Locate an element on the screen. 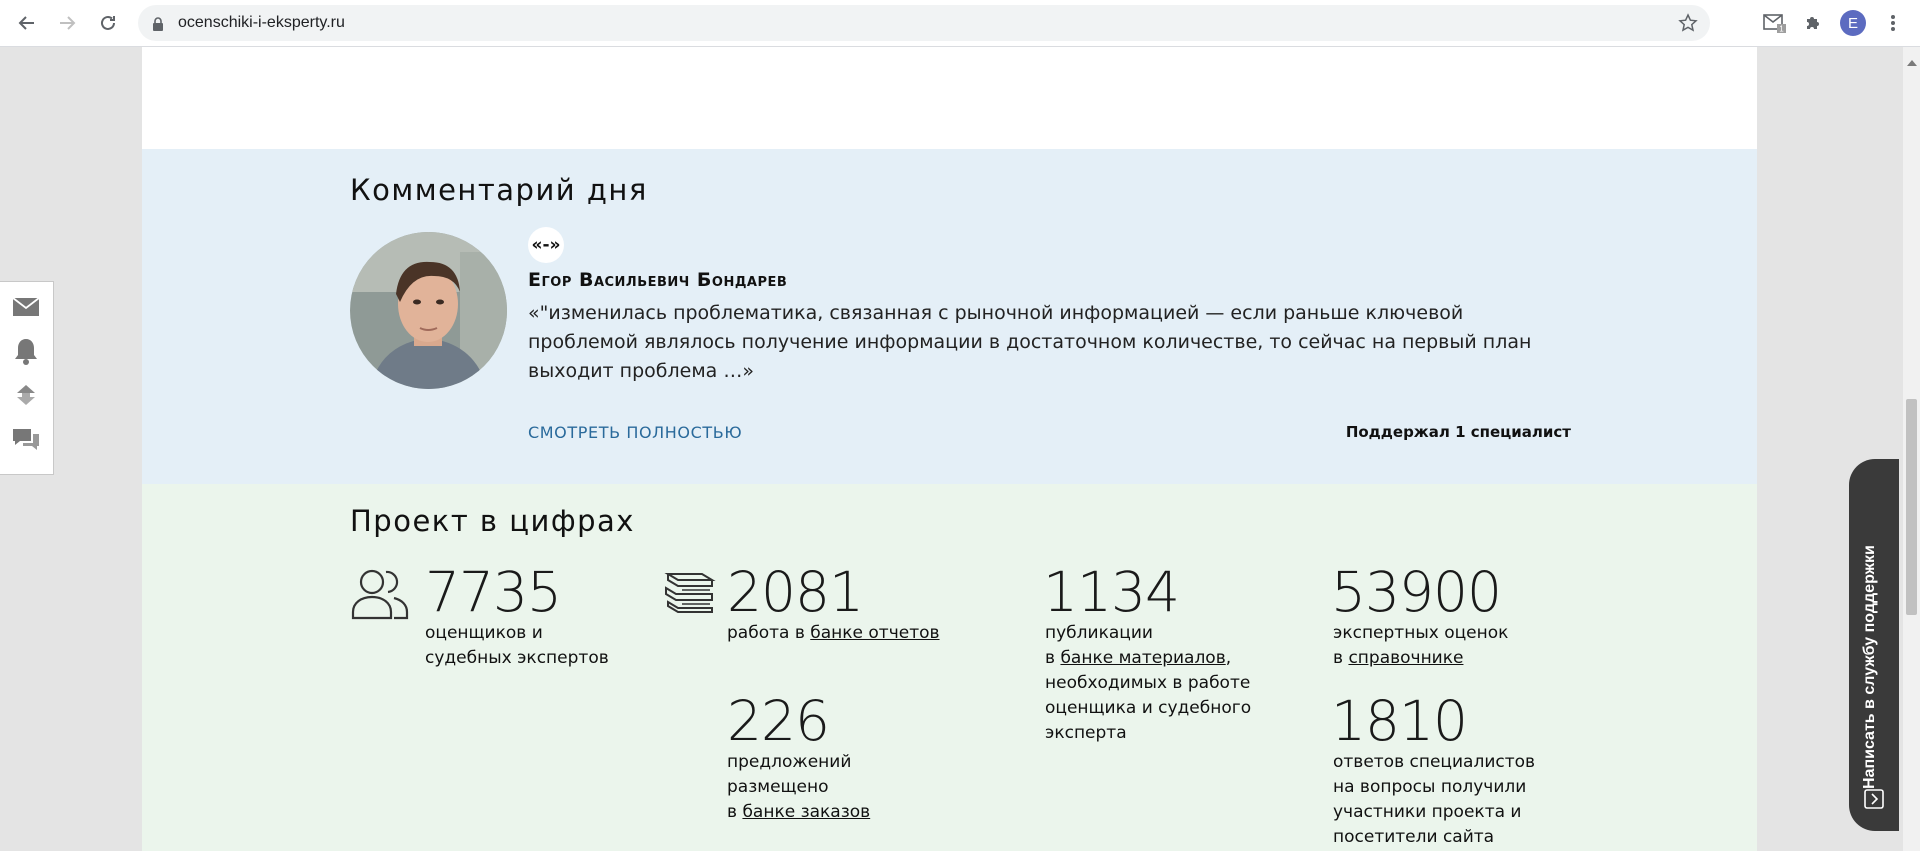  browser-toolbar: ocenschiki-i-eksperty.ru 1 E is located at coordinates (960, 23).